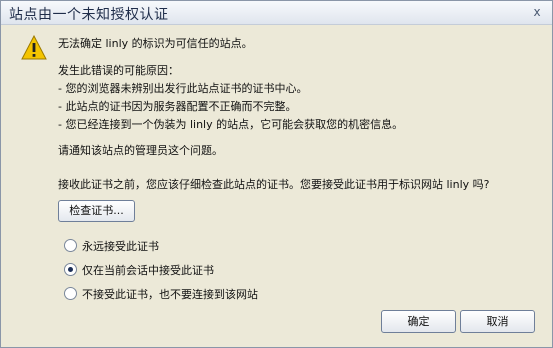 Image resolution: width=553 pixels, height=348 pixels. What do you see at coordinates (89, 15) in the screenshot?
I see `dialog-title: 站点由一个未知授权认证` at bounding box center [89, 15].